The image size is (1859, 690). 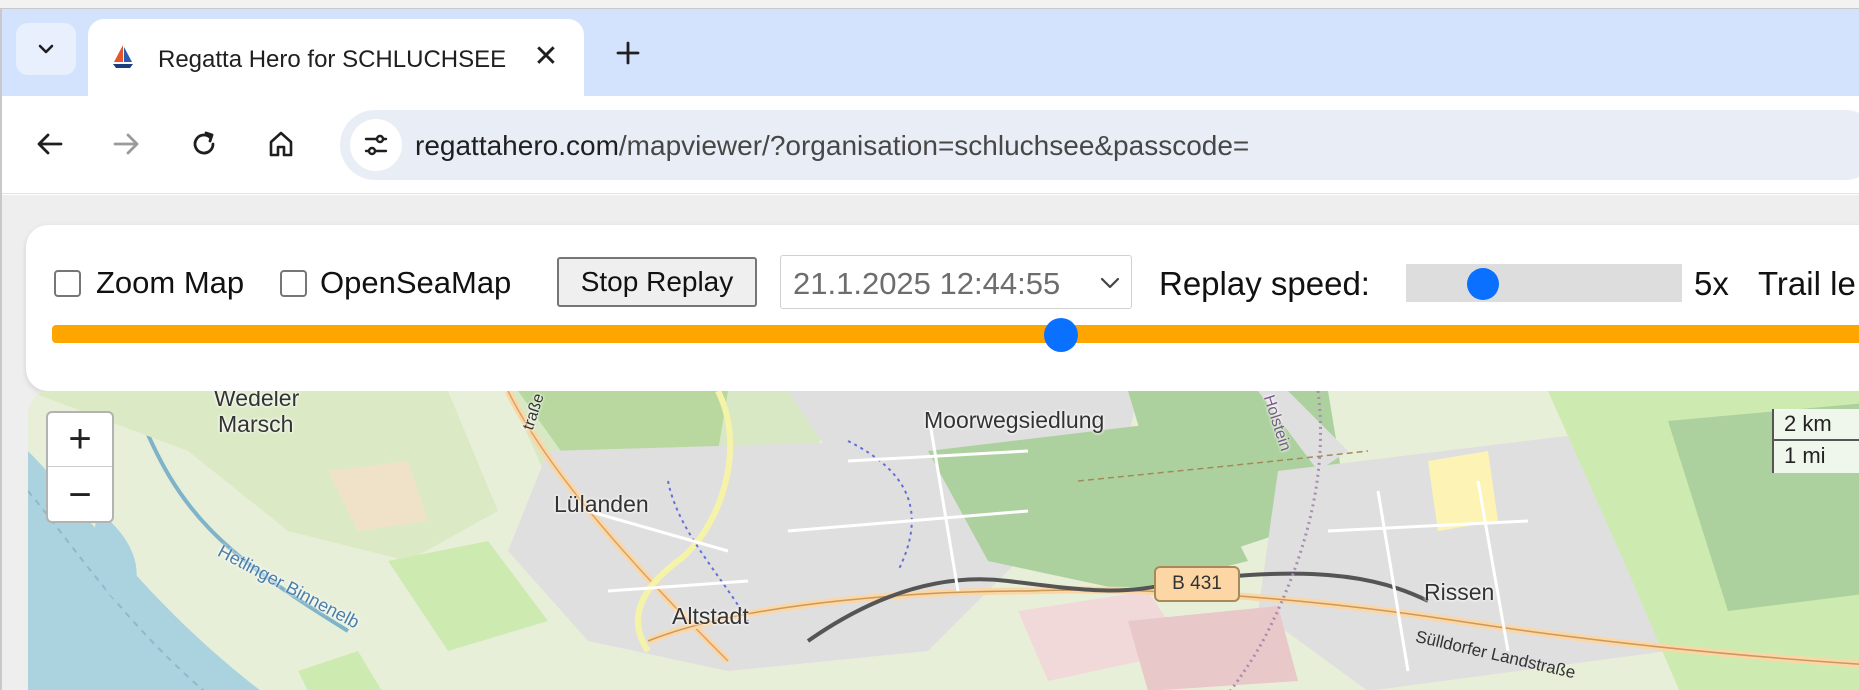 I want to click on reload-icon, so click(x=204, y=143).